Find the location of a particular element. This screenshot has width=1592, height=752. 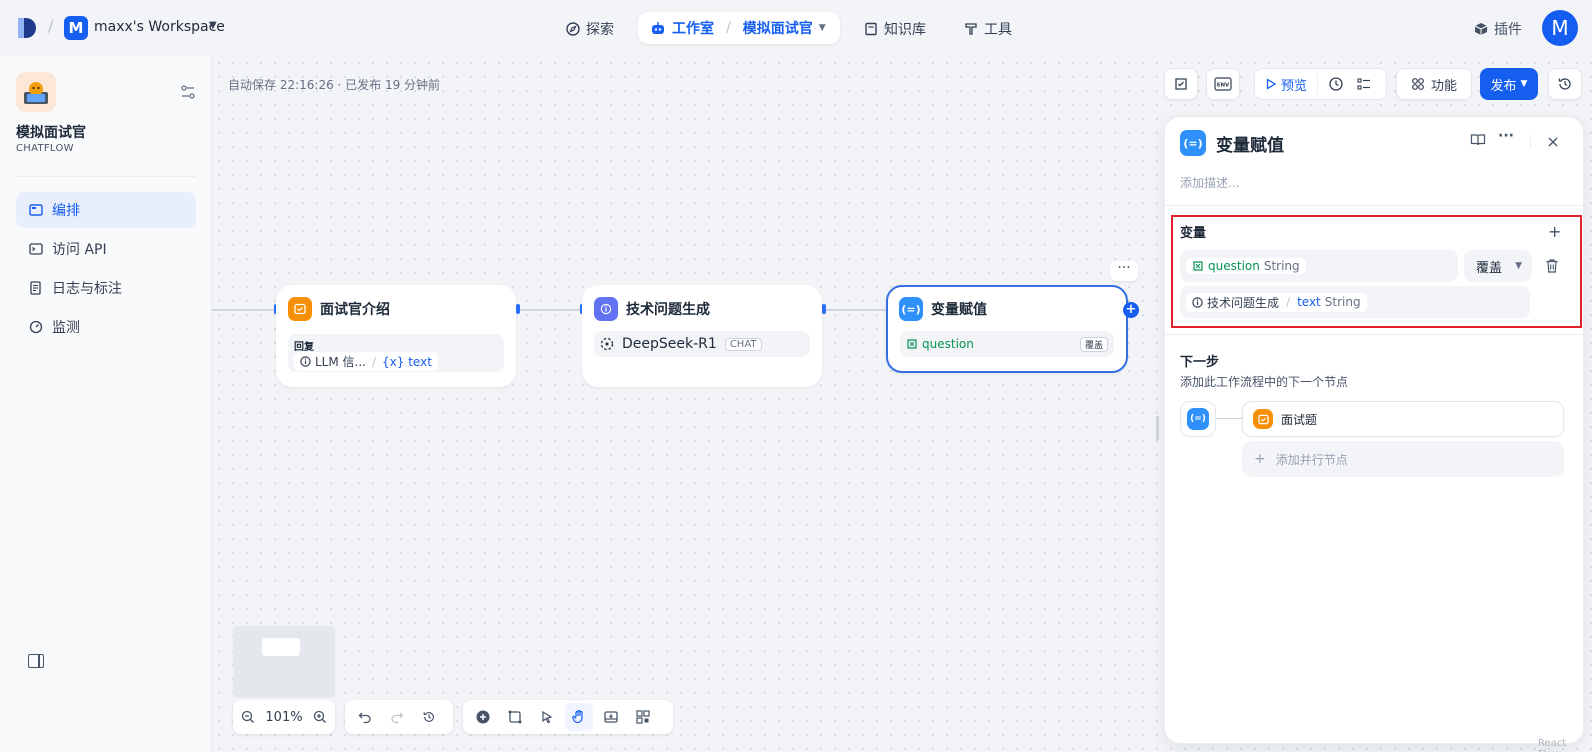

hand-mode-button is located at coordinates (579, 717).